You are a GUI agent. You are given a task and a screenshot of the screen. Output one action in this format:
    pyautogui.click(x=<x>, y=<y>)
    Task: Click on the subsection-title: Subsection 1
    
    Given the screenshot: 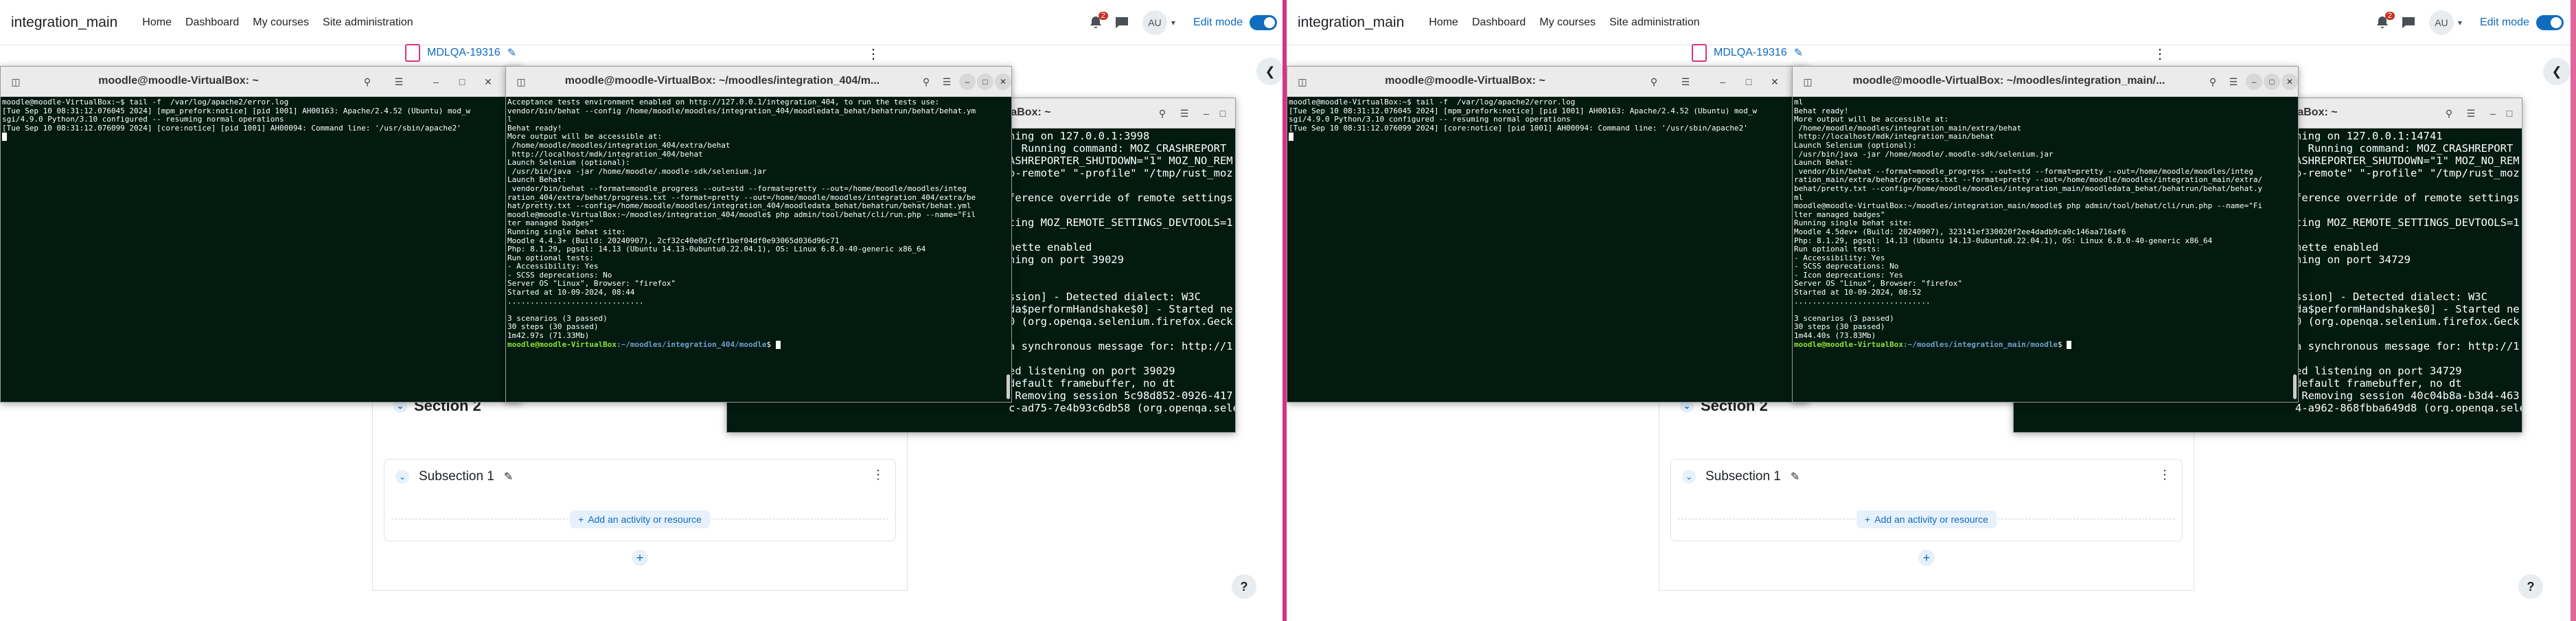 What is the action you would take?
    pyautogui.click(x=1743, y=476)
    